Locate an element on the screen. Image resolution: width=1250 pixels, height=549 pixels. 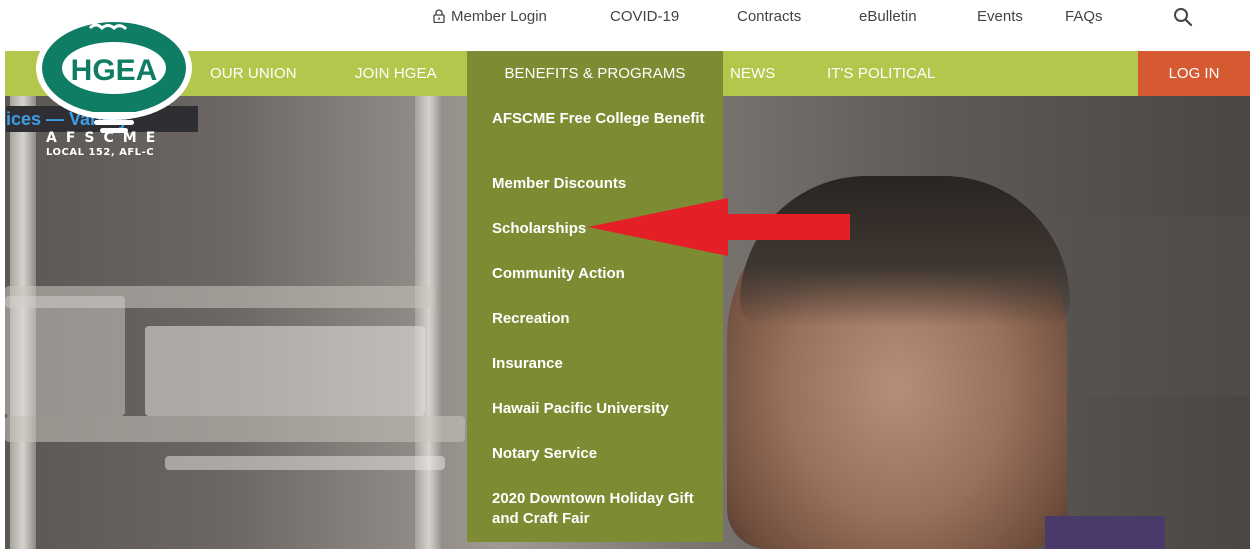
search-icon is located at coordinates (1183, 17).